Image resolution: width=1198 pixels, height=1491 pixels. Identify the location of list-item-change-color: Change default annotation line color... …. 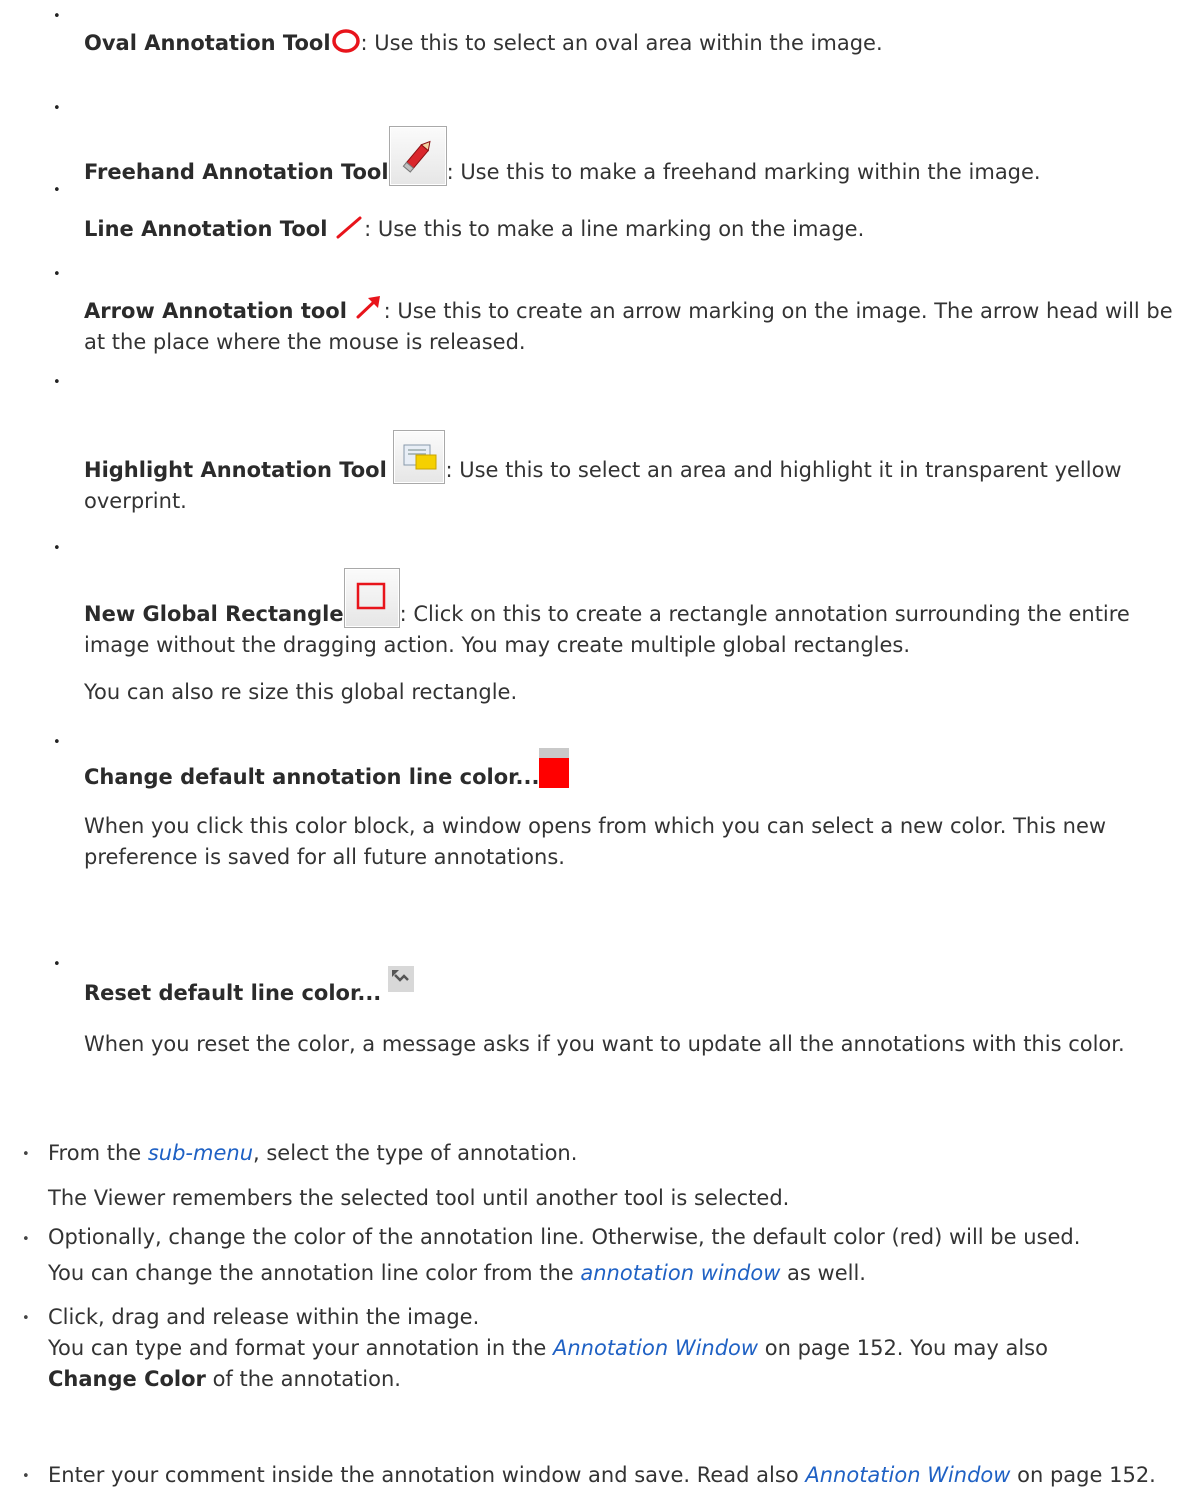
(635, 810).